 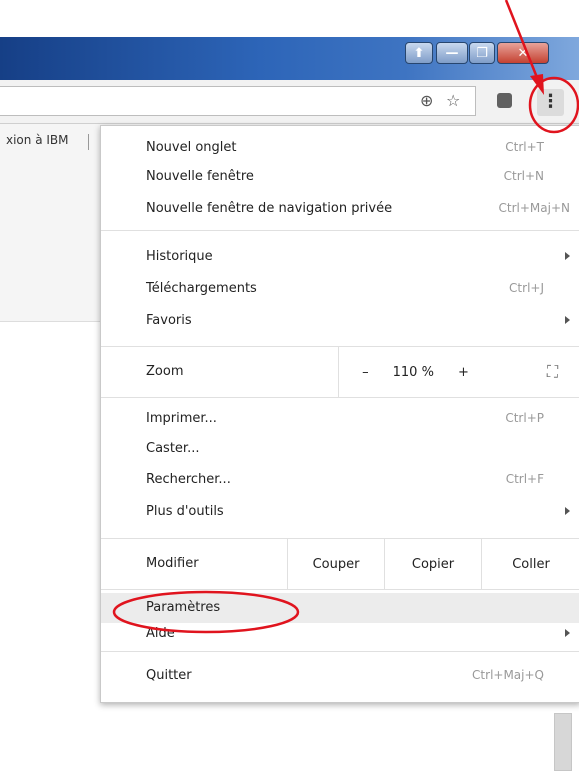 I want to click on menu-item-help: Aide, so click(x=340, y=634).